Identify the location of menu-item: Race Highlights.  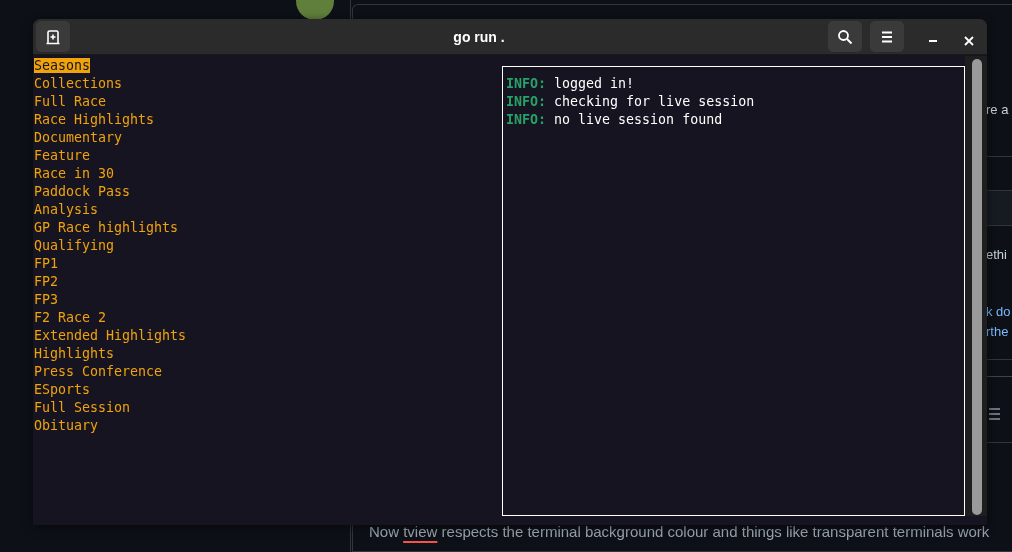
(94, 119).